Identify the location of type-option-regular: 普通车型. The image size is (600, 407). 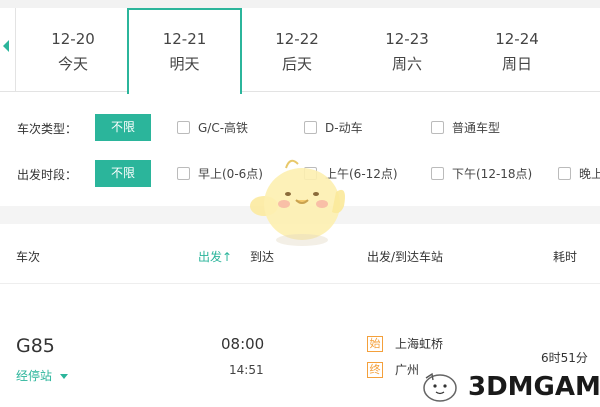
(465, 128).